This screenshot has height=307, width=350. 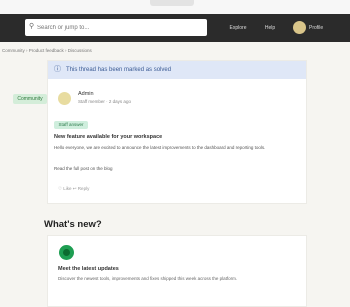 I want to click on status-badge: Staff answer, so click(x=71, y=125).